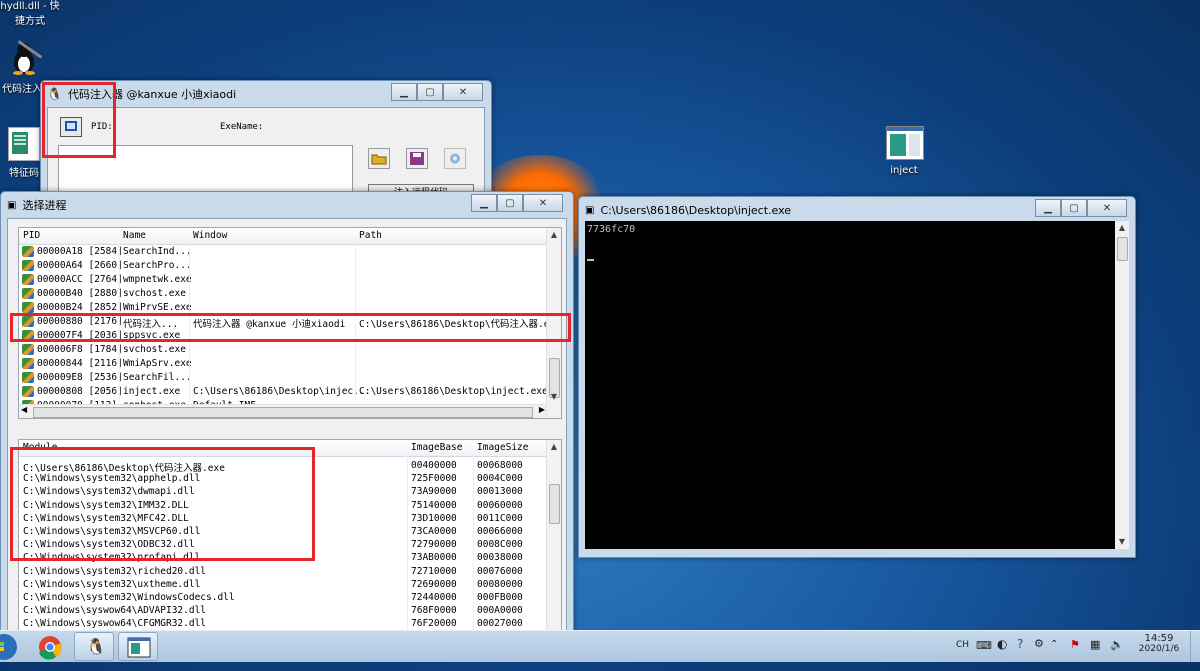 This screenshot has width=1200, height=671. What do you see at coordinates (500, 558) in the screenshot?
I see `module-imagesize: 00038000` at bounding box center [500, 558].